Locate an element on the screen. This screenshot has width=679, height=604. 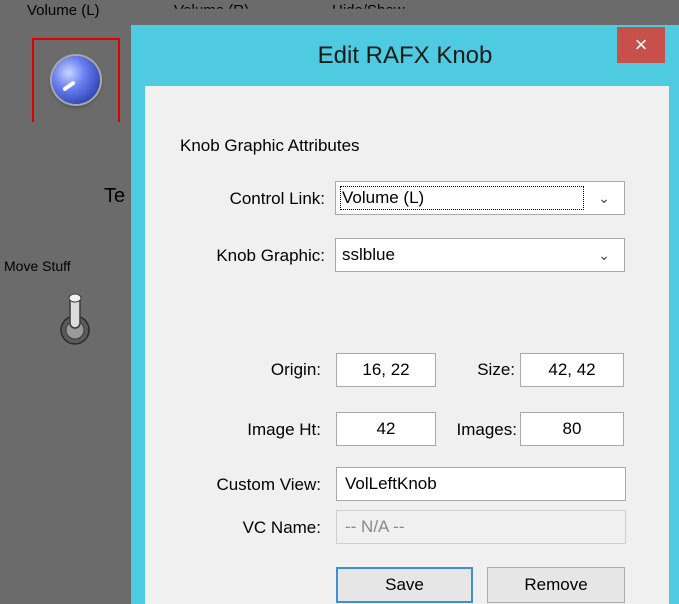
knob-graphic-label: Knob Graphic: is located at coordinates (270, 255).